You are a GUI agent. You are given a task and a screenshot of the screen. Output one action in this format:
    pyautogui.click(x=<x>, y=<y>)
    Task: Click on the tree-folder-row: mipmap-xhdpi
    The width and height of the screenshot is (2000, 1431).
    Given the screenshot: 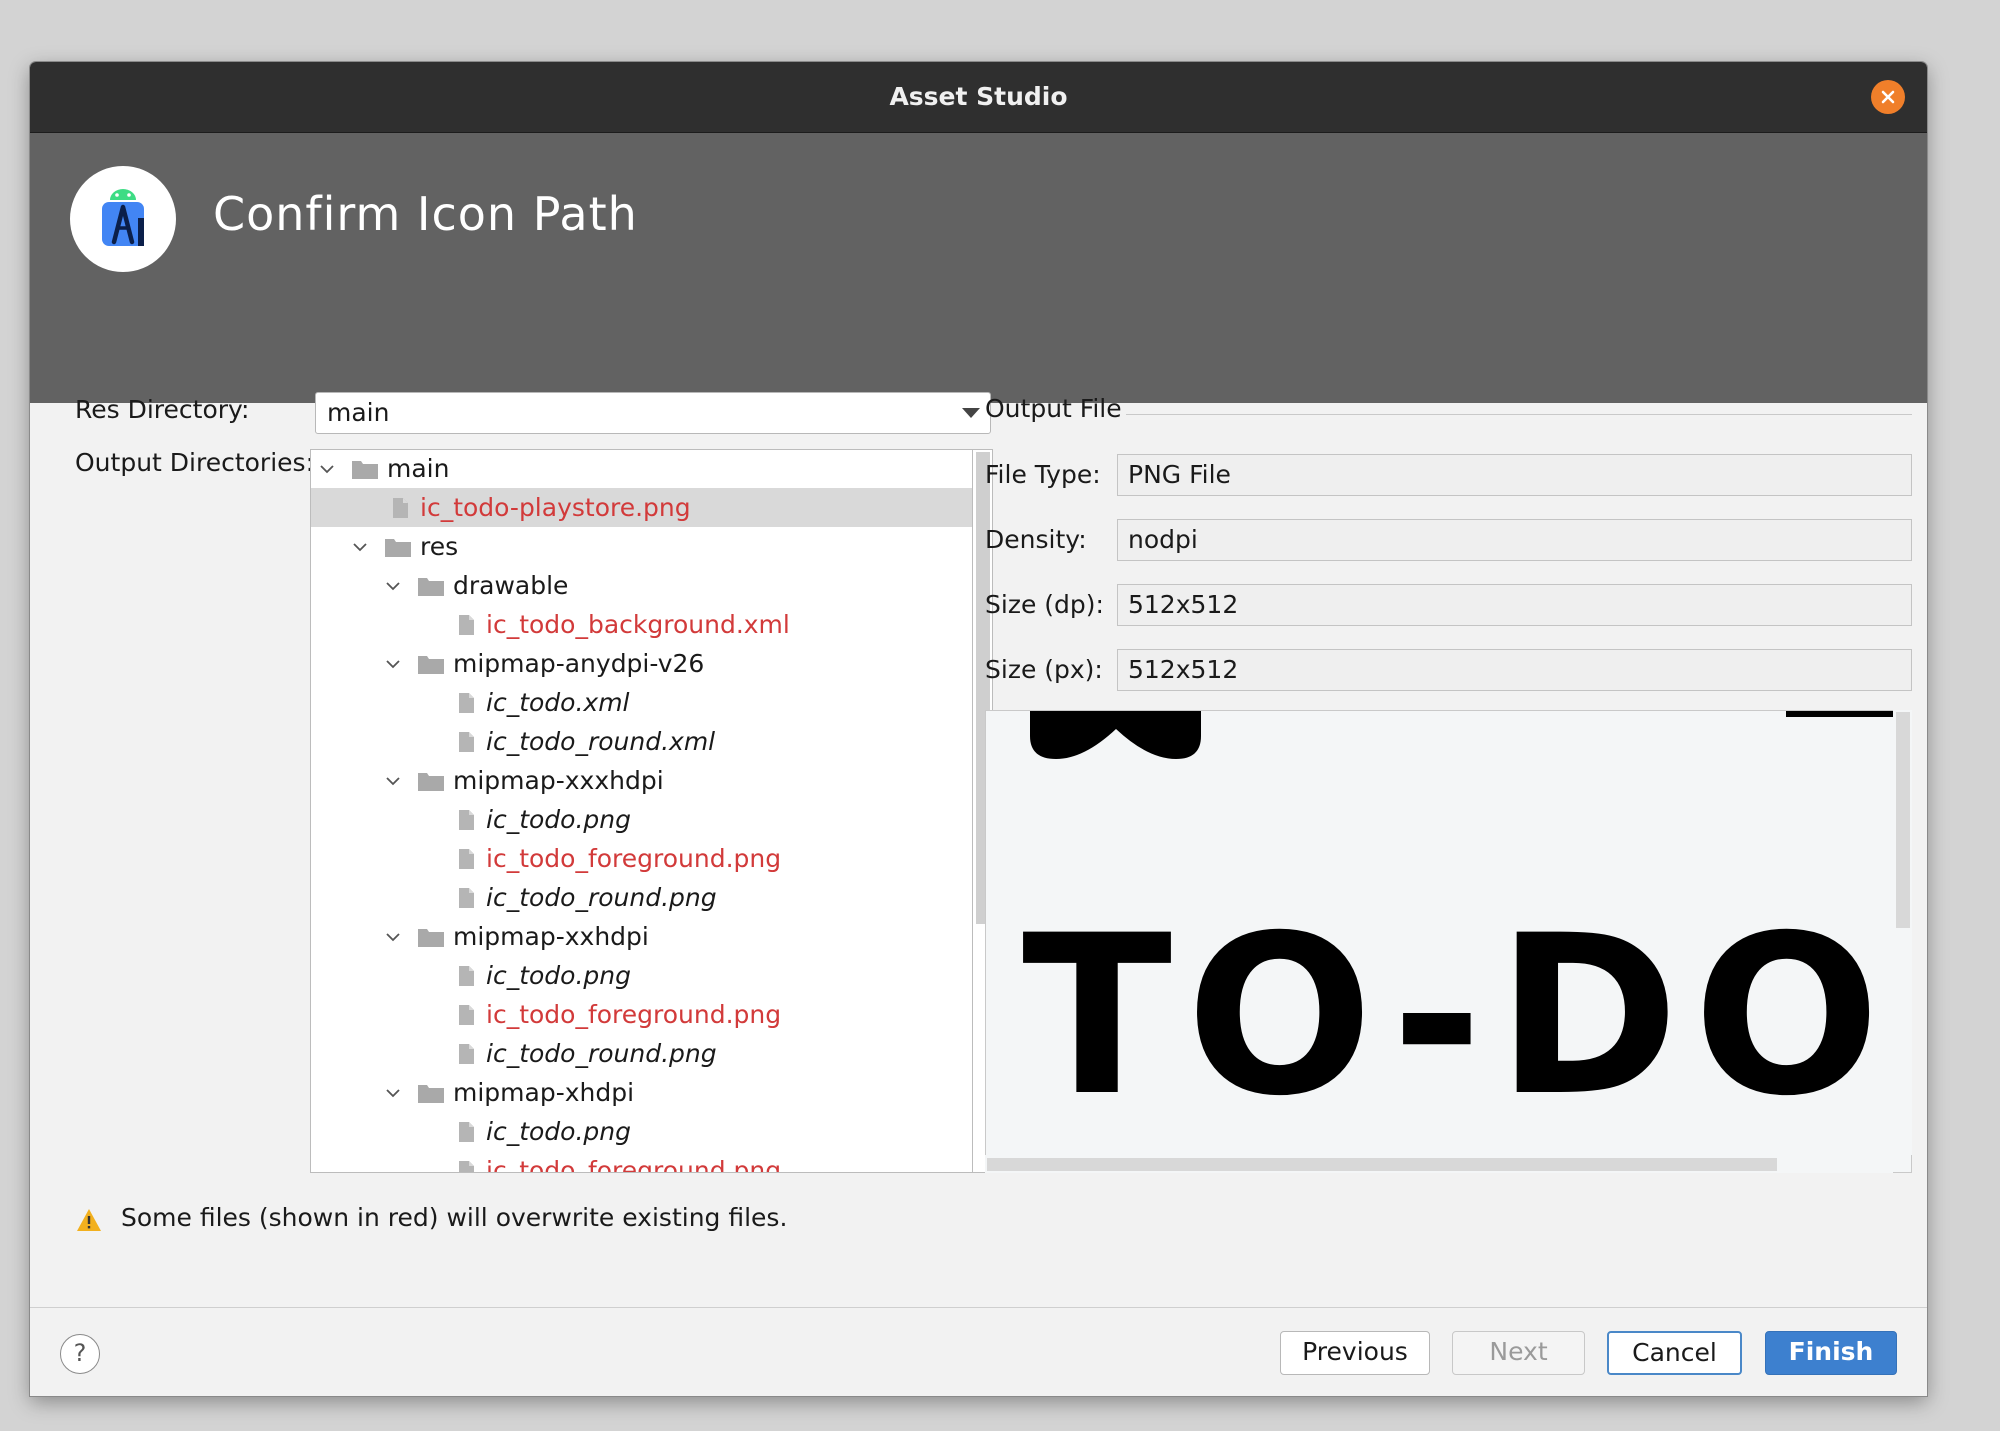 What is the action you would take?
    pyautogui.click(x=641, y=1092)
    